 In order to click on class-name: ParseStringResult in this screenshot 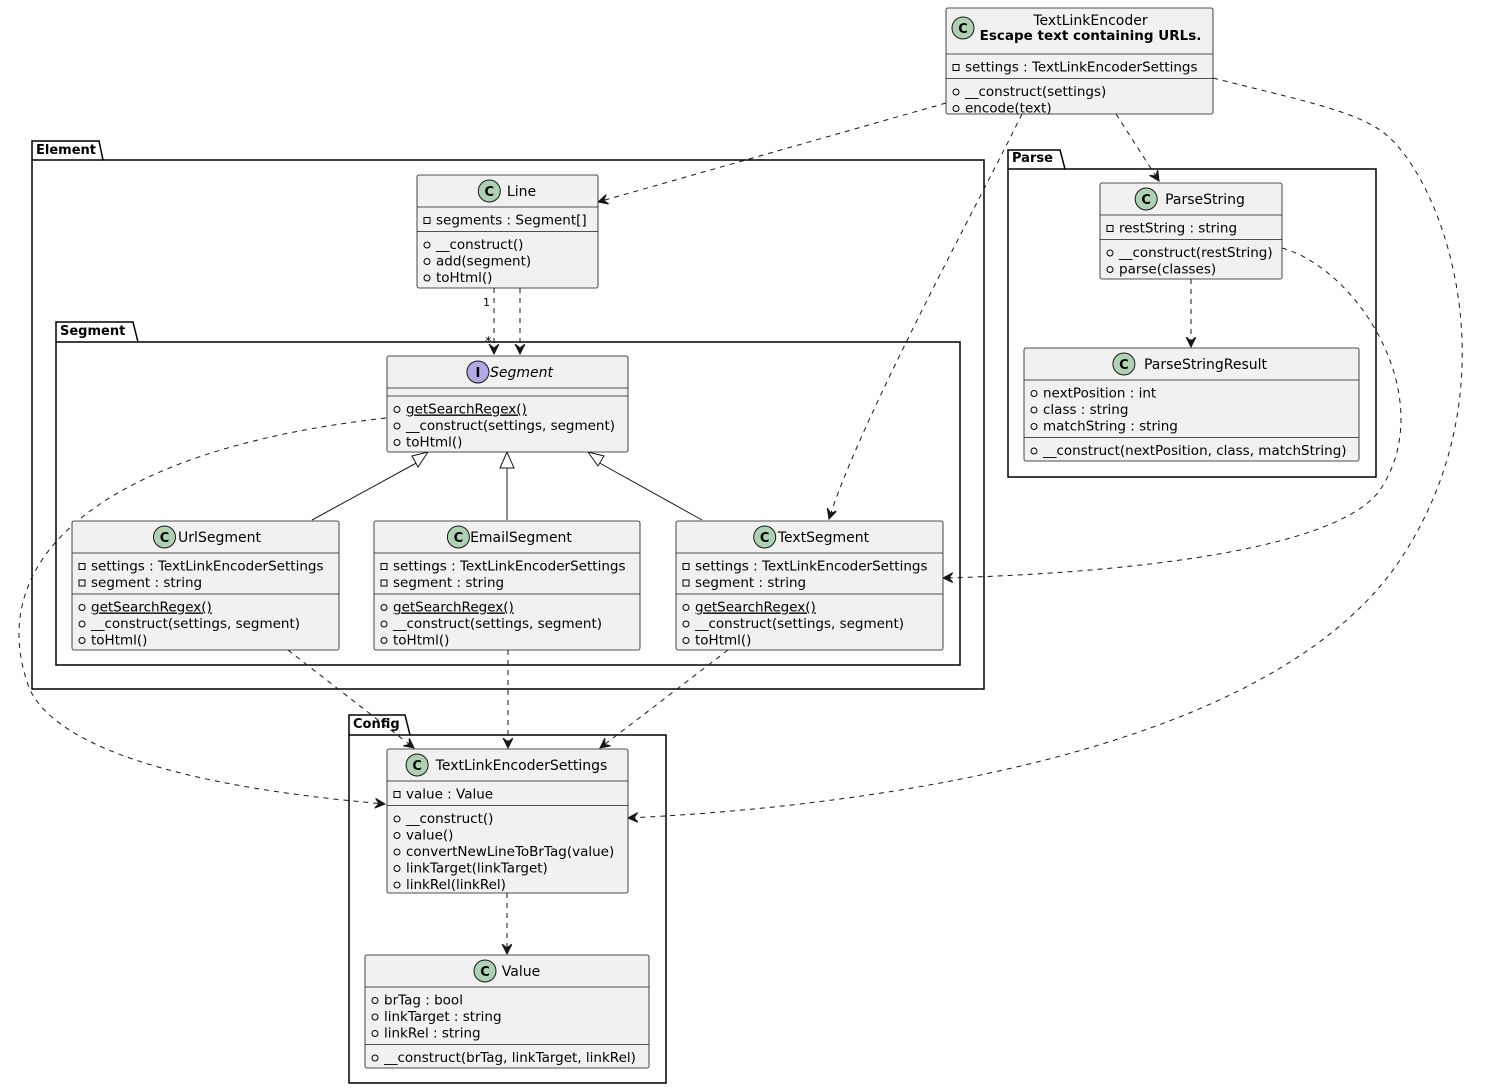, I will do `click(1206, 365)`.